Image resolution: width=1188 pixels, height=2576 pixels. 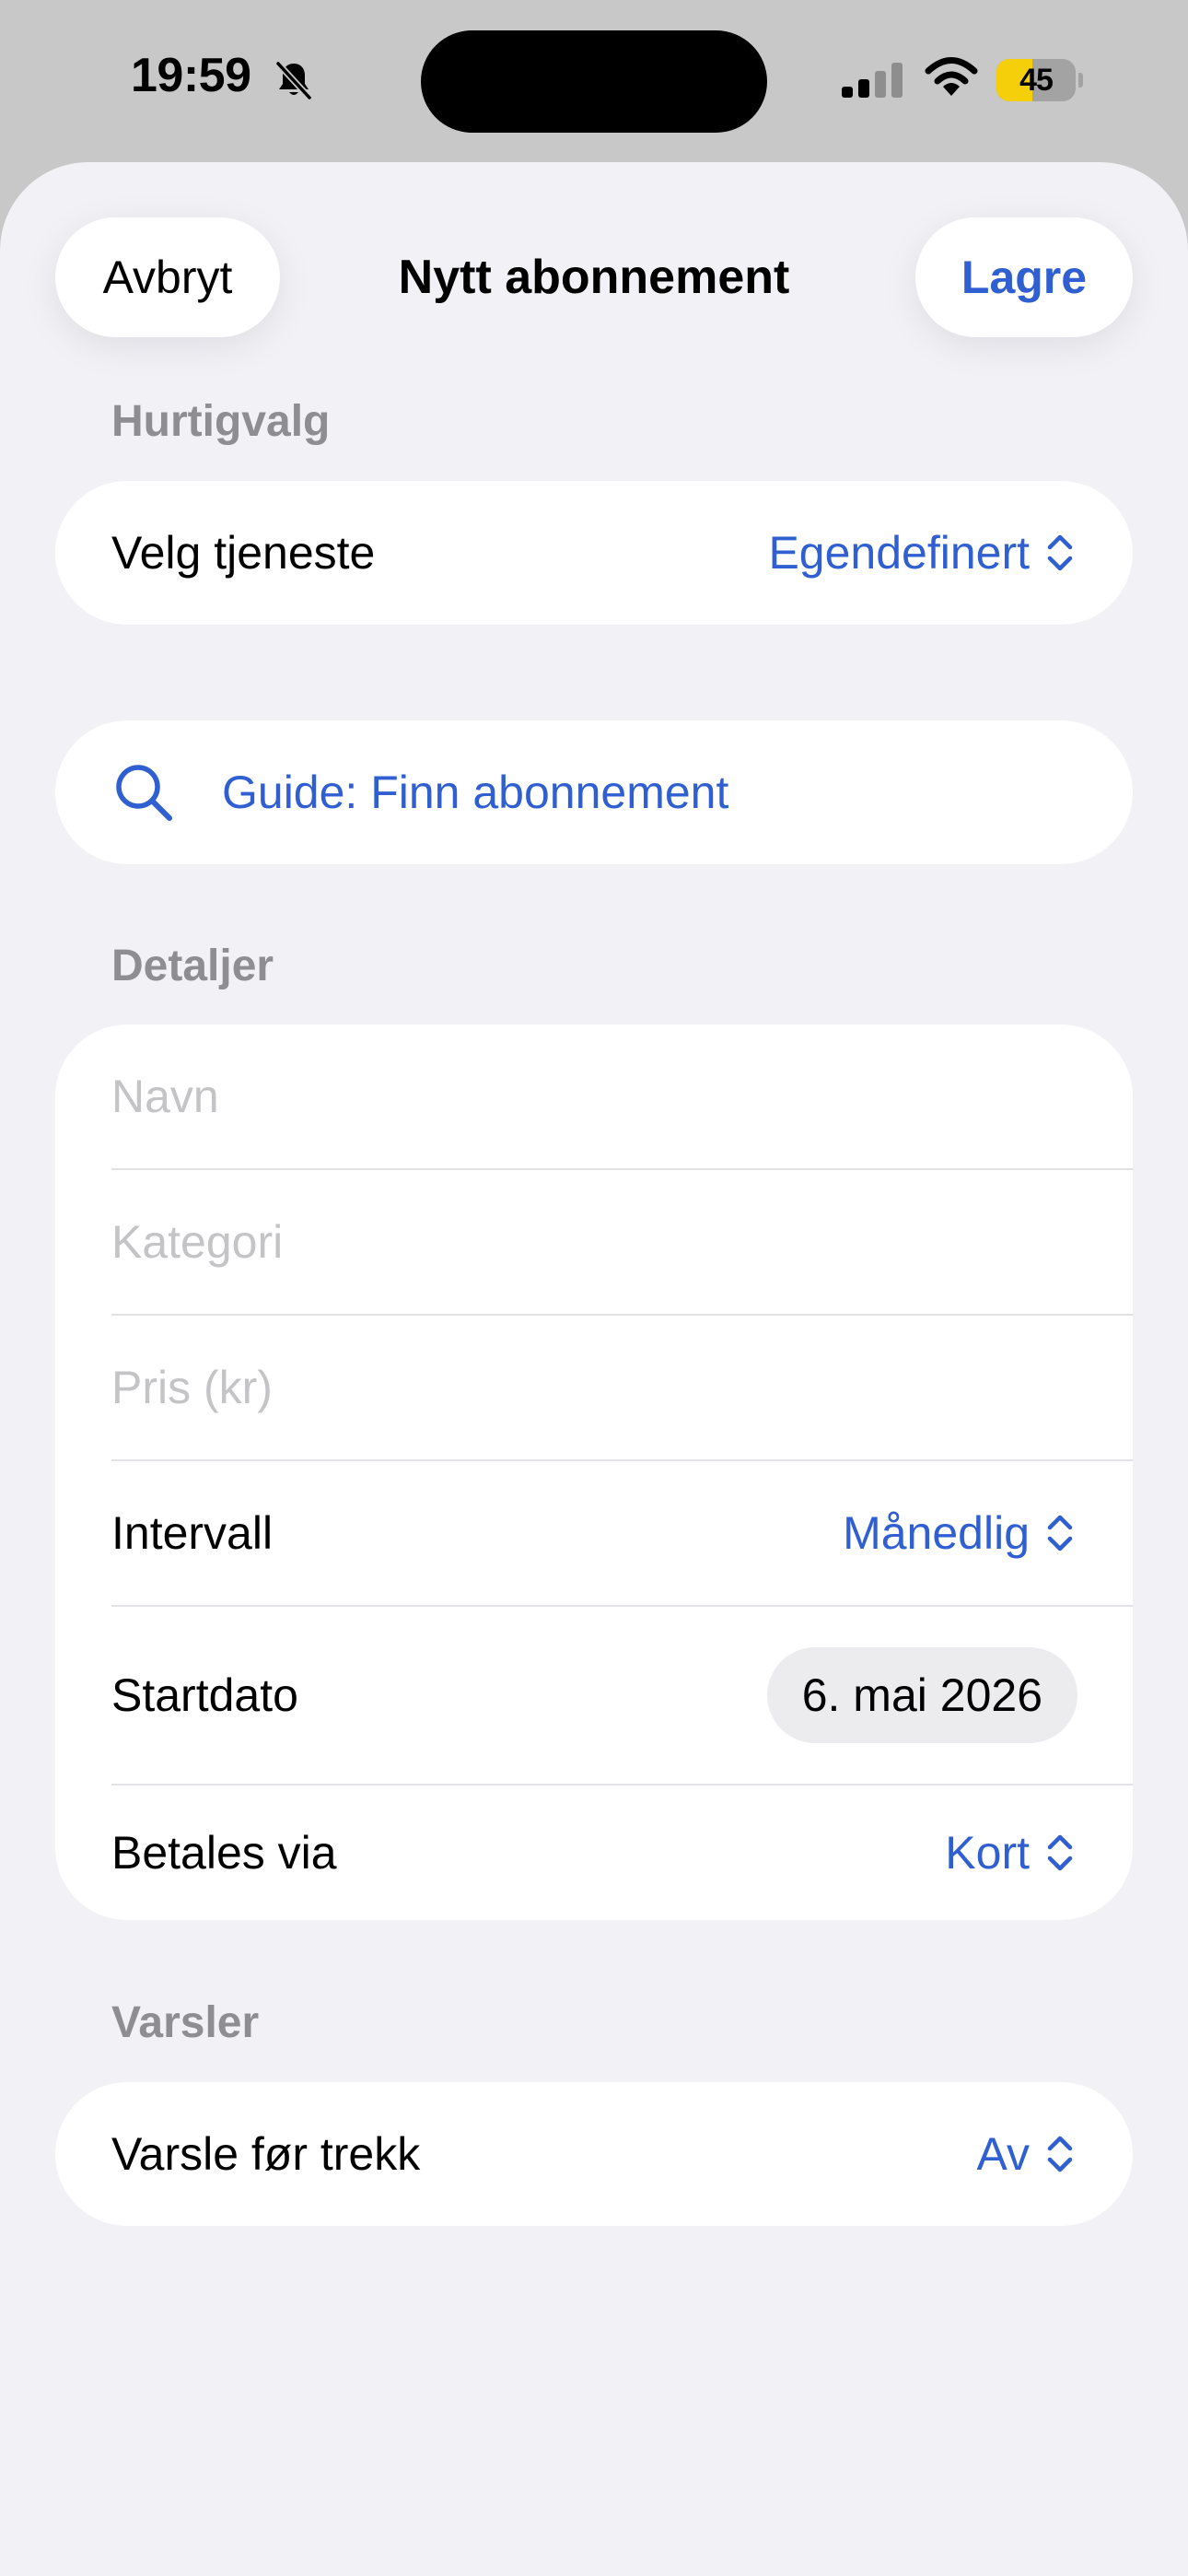 I want to click on battery-charging-icon: 45, so click(x=1039, y=80).